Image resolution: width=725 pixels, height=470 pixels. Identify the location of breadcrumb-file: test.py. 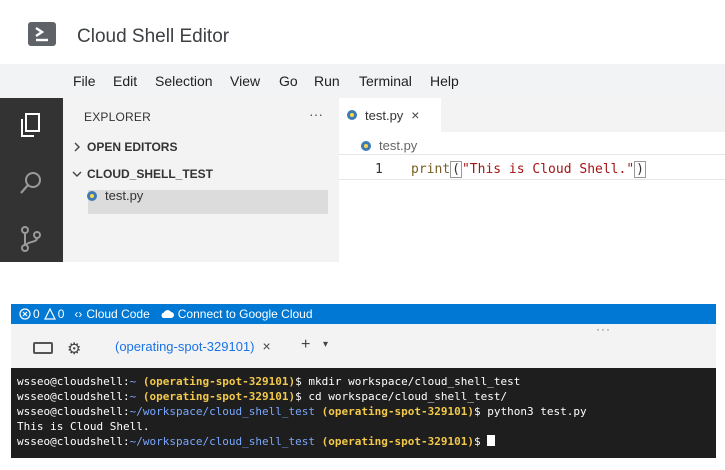
(398, 145).